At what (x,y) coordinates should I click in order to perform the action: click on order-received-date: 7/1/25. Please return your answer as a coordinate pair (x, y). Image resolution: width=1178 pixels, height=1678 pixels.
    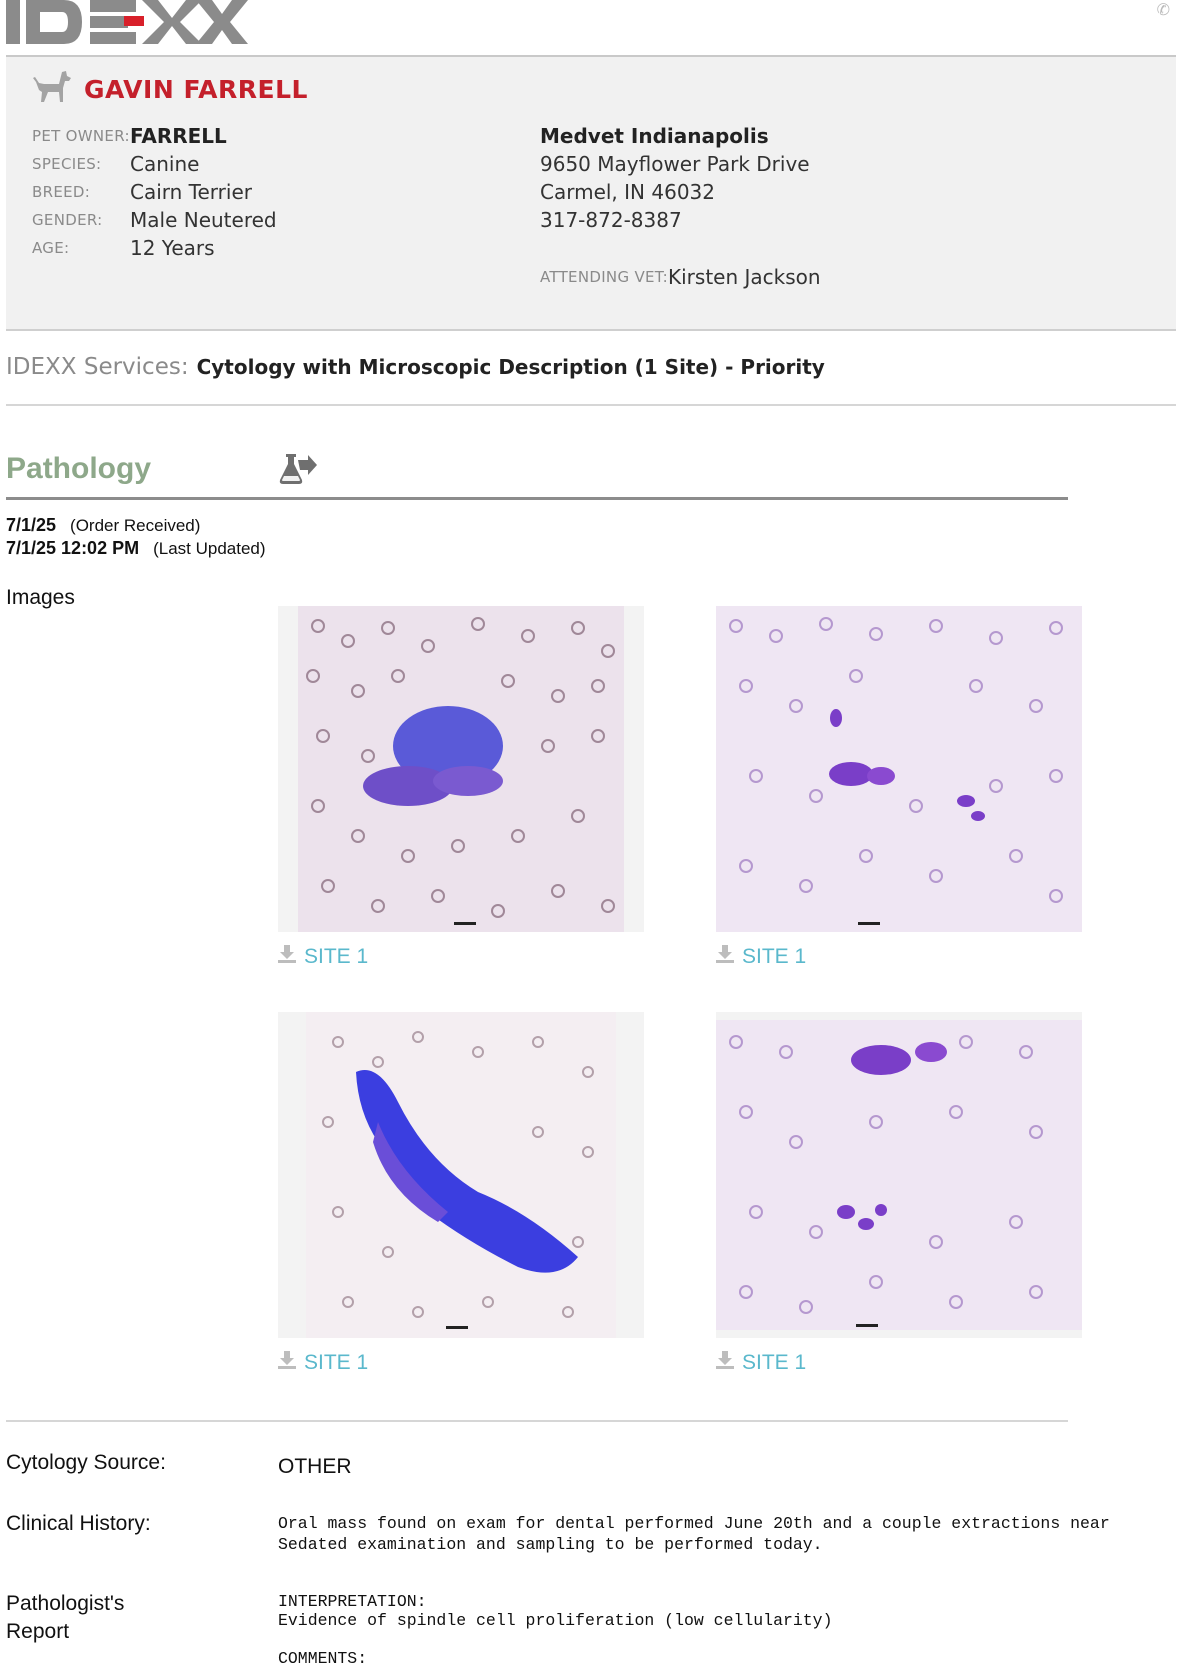
    Looking at the image, I should click on (31, 525).